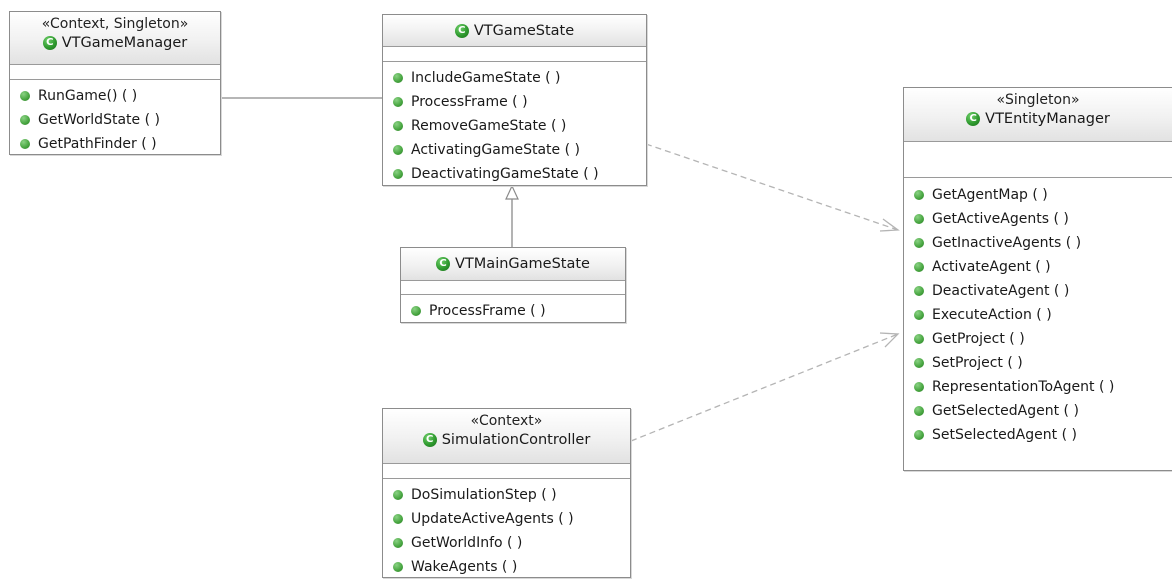 Image resolution: width=1172 pixels, height=579 pixels. I want to click on operation-item: GetWorldState ( ), so click(120, 120).